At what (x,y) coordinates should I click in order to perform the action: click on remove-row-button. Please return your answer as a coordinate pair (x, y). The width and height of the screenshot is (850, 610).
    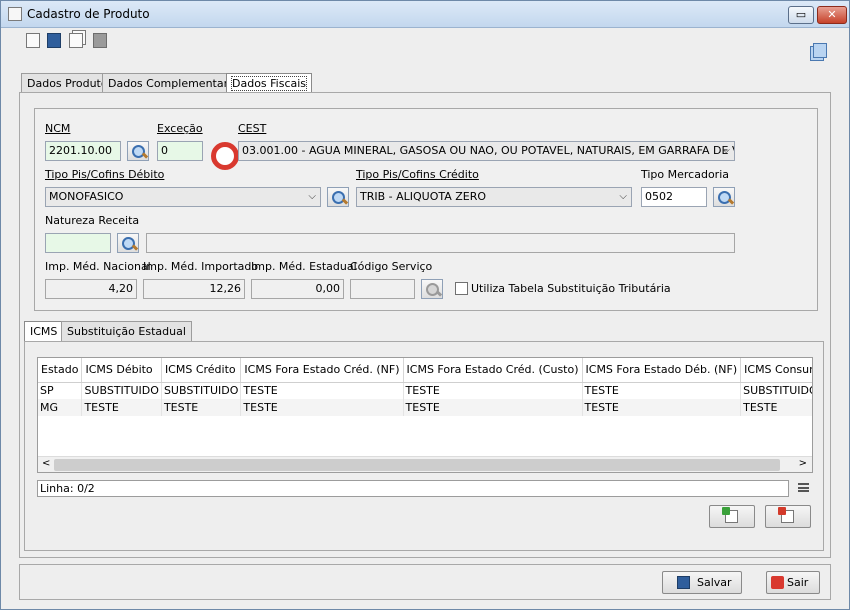
    Looking at the image, I should click on (788, 516).